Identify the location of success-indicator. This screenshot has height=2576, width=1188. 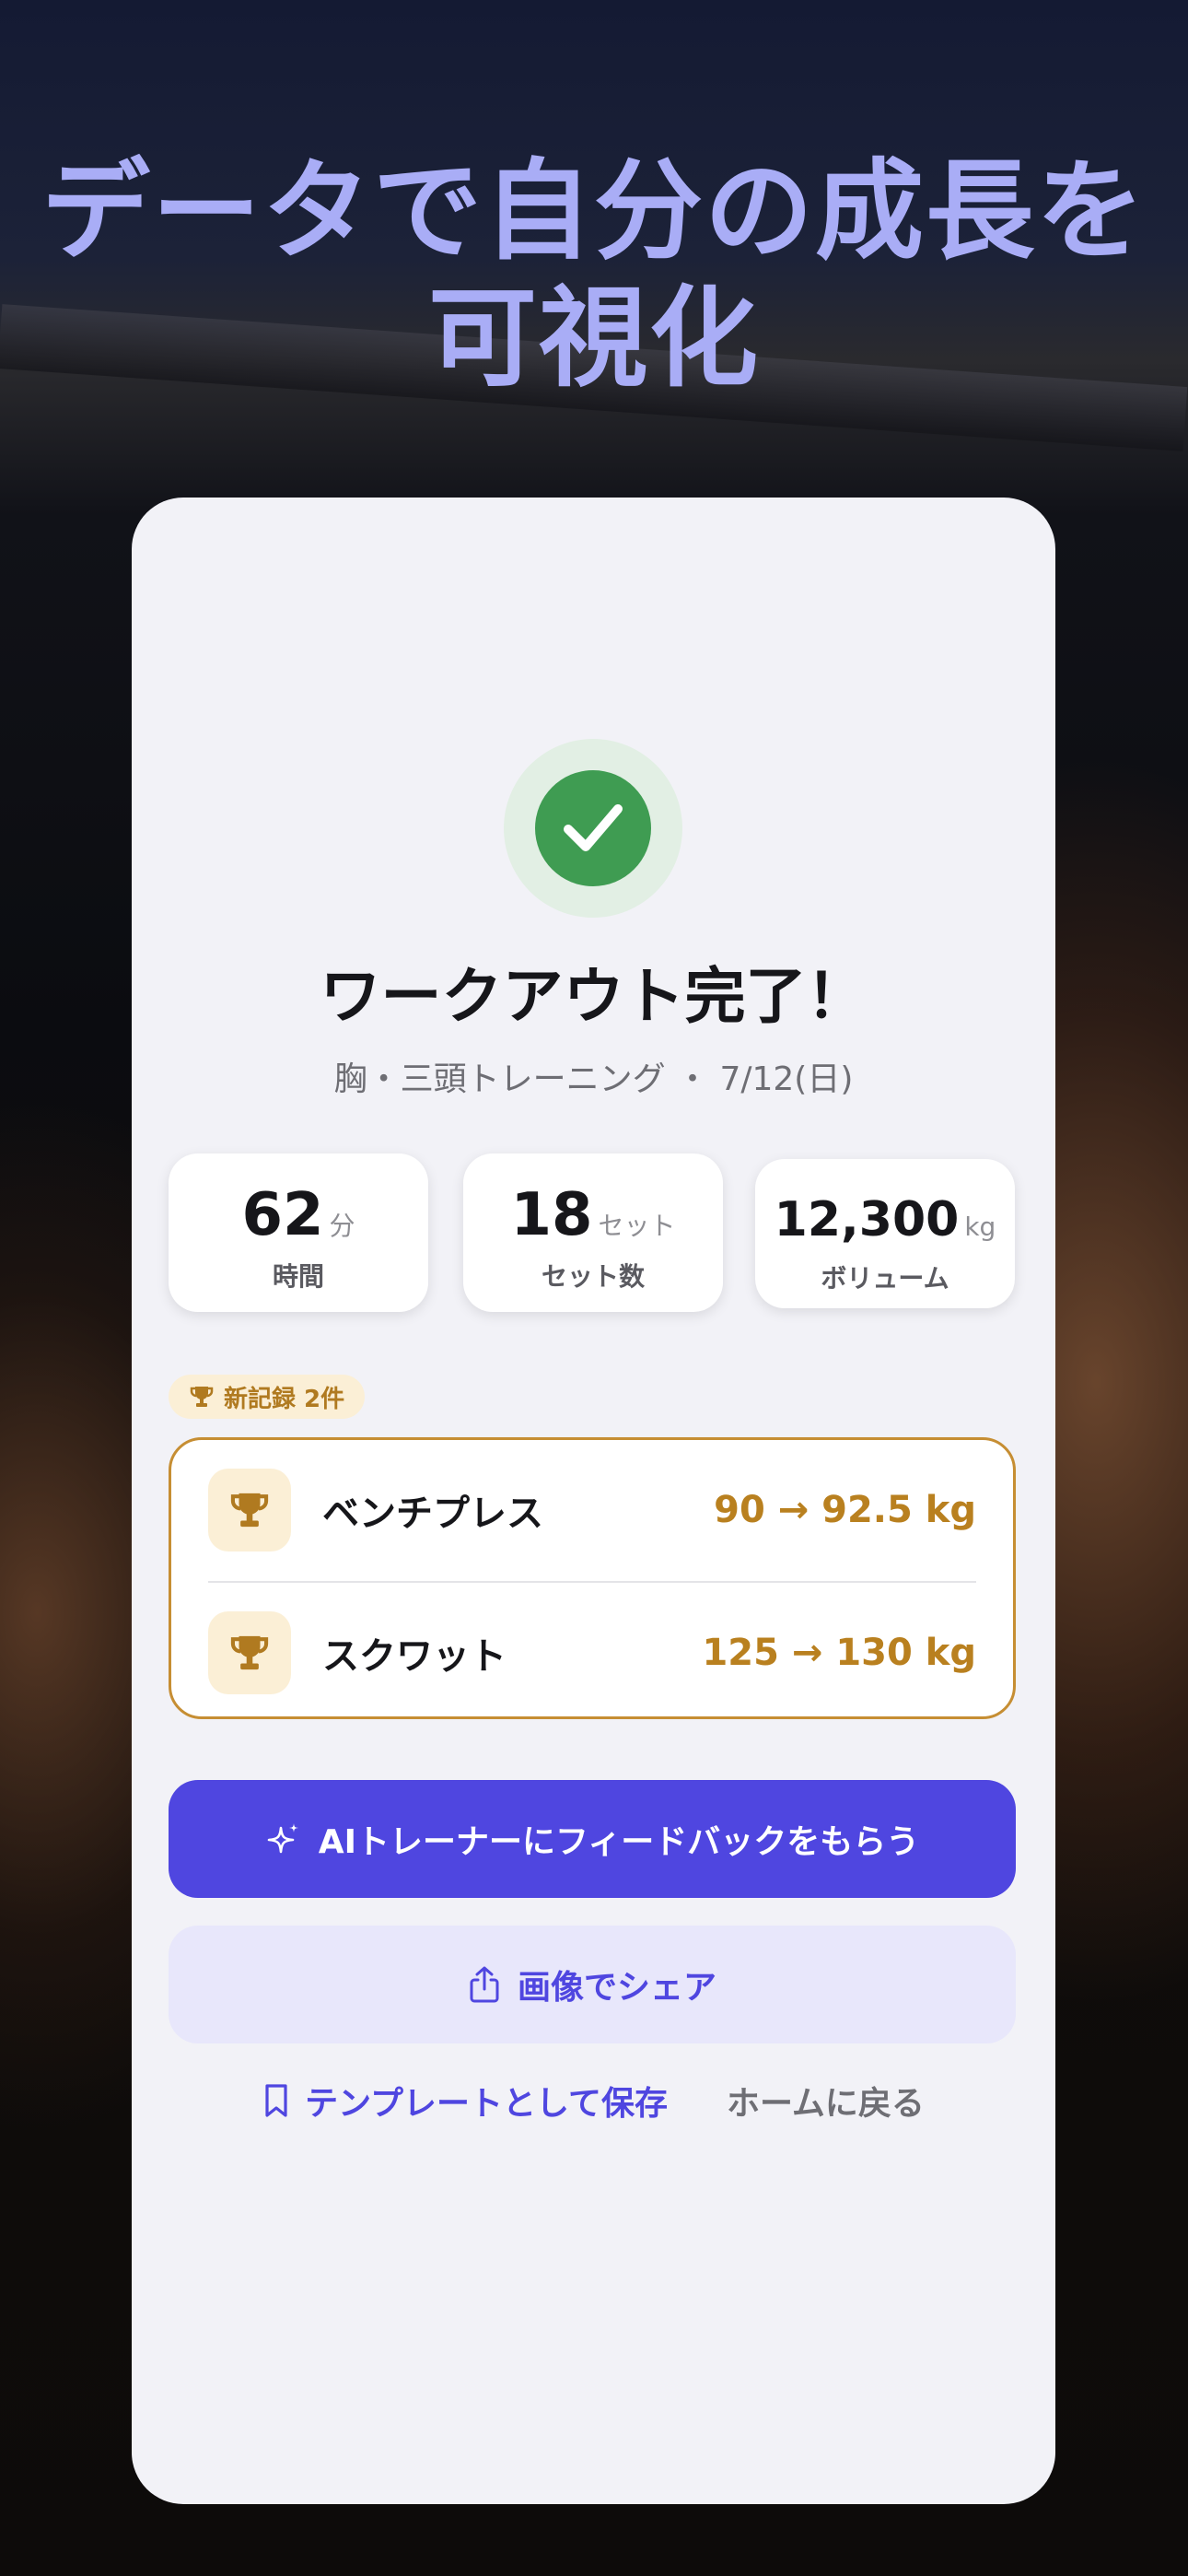
(593, 828).